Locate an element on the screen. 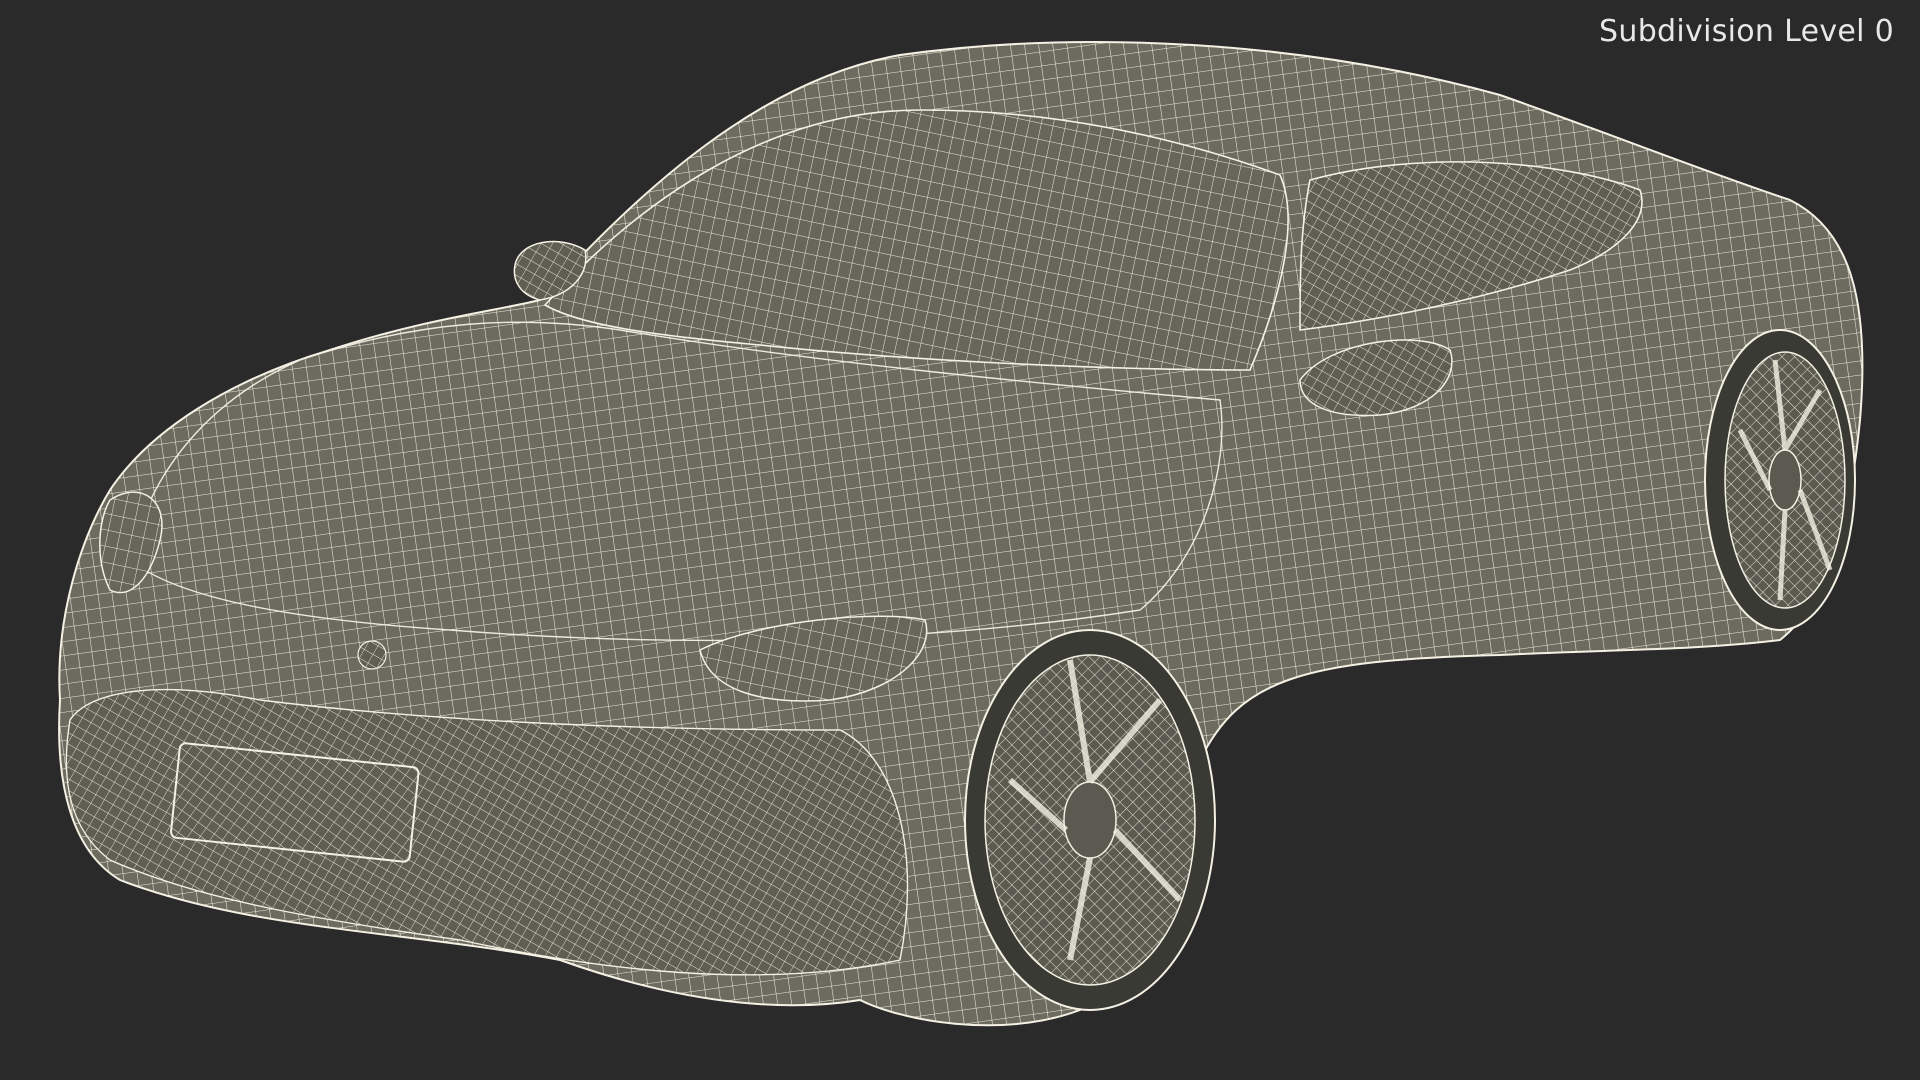 The image size is (1920, 1080). windshield is located at coordinates (916, 240).